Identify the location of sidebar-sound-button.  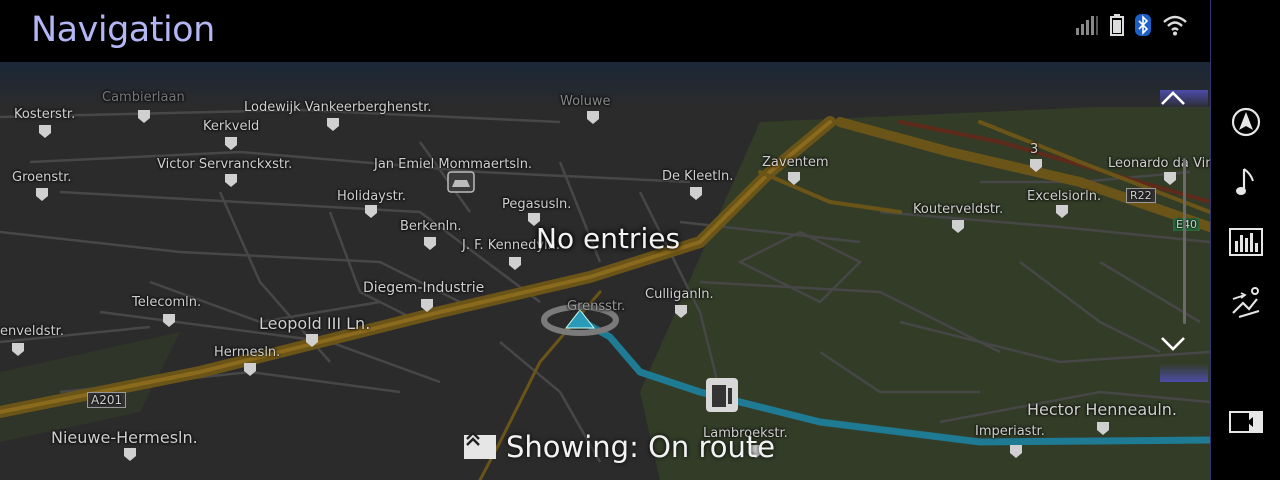
(1245, 242).